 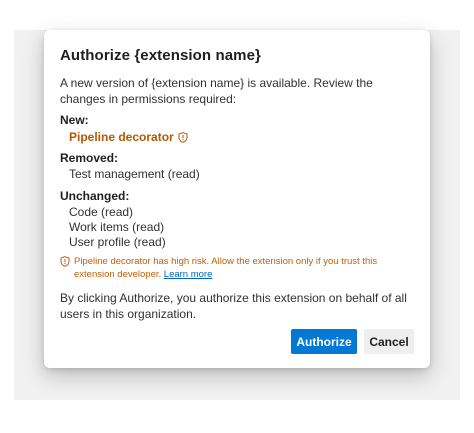 I want to click on unchanged-permission-item: Code (read), so click(x=101, y=212).